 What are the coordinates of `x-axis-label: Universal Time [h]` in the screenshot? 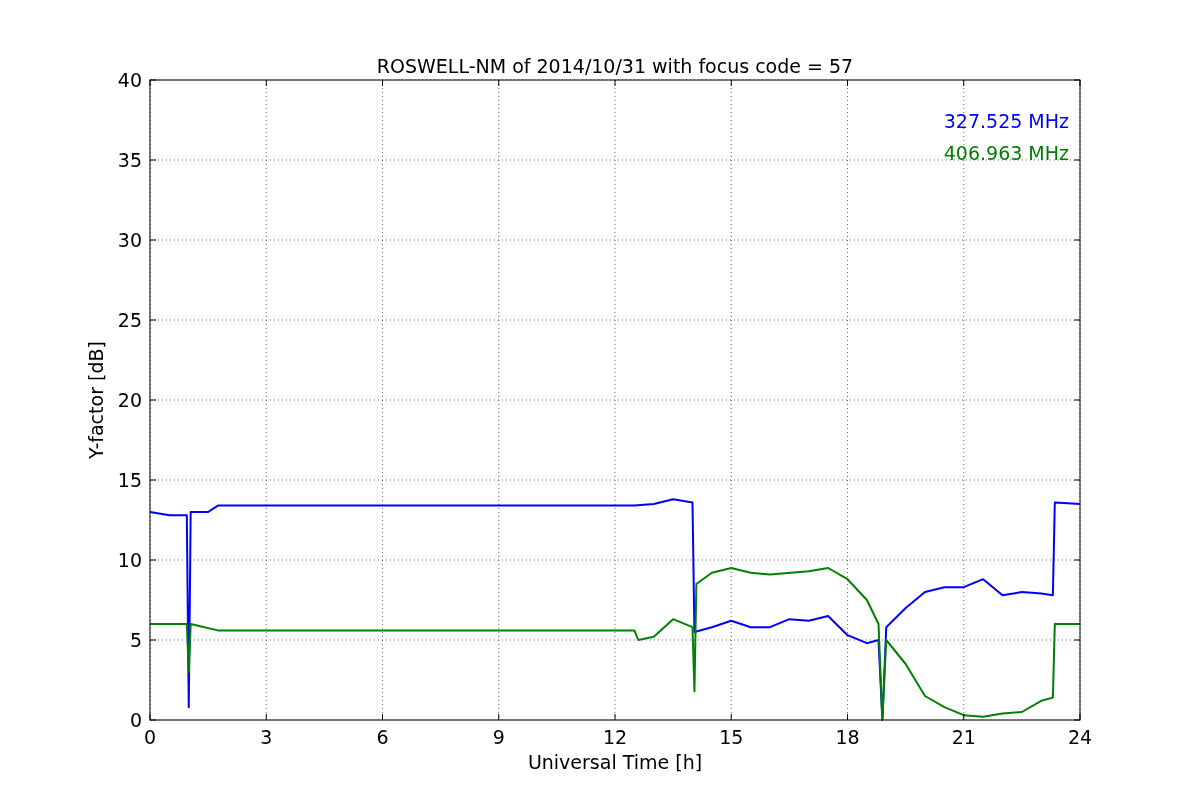 It's located at (615, 762).